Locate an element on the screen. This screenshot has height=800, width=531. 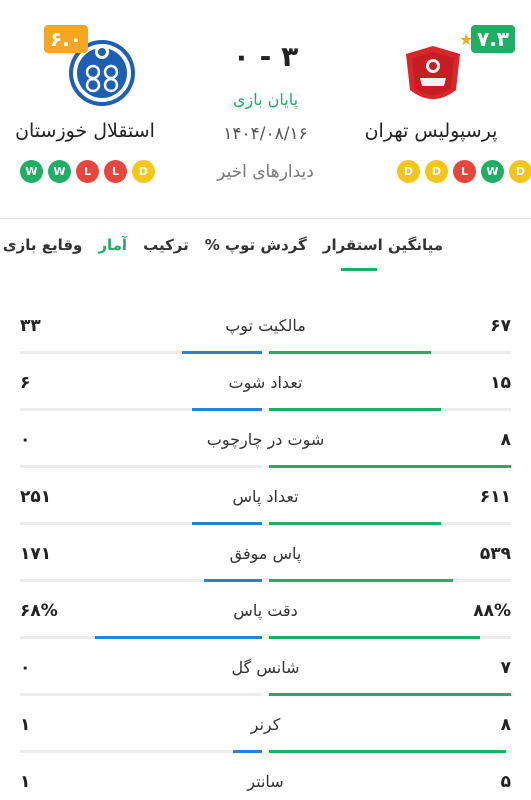
stat-label: مالکیت توپ is located at coordinates (265, 325).